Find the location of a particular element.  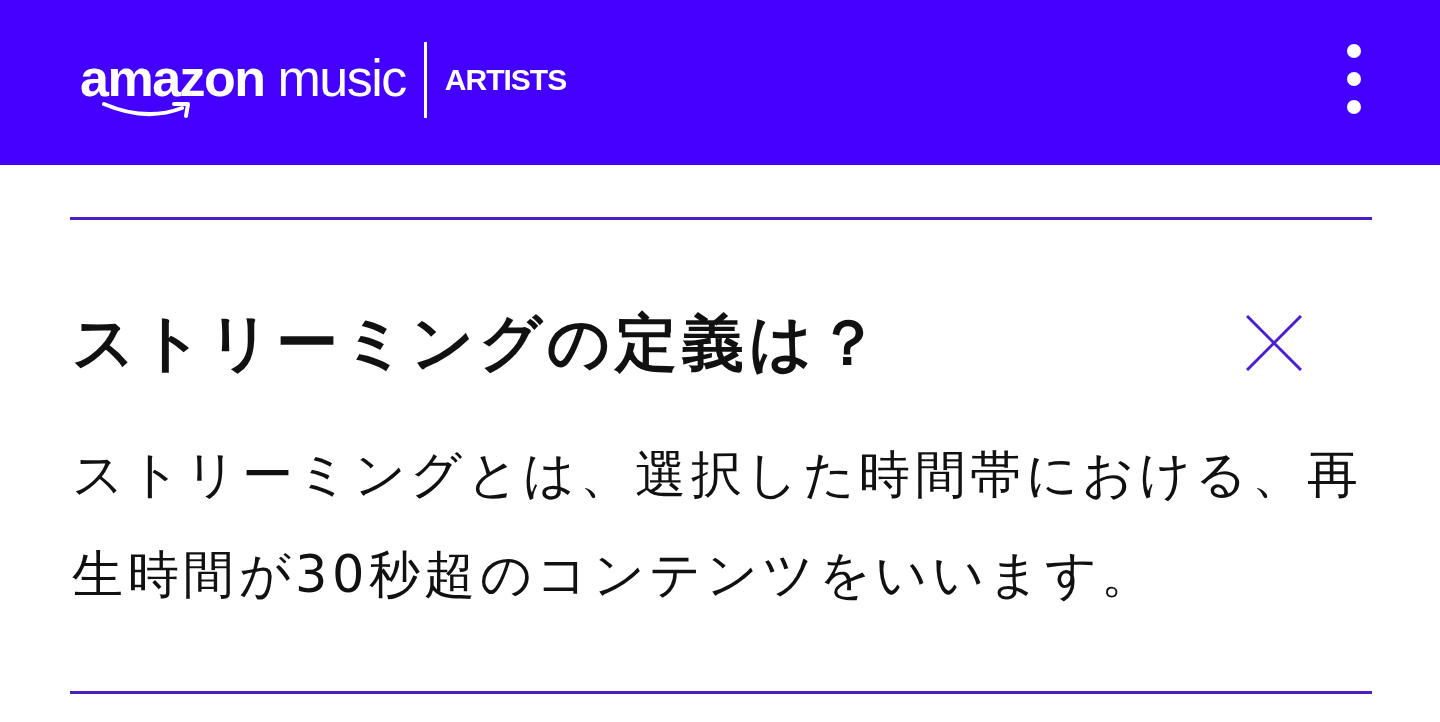

logo-section-label: ARTISTS is located at coordinates (505, 79).